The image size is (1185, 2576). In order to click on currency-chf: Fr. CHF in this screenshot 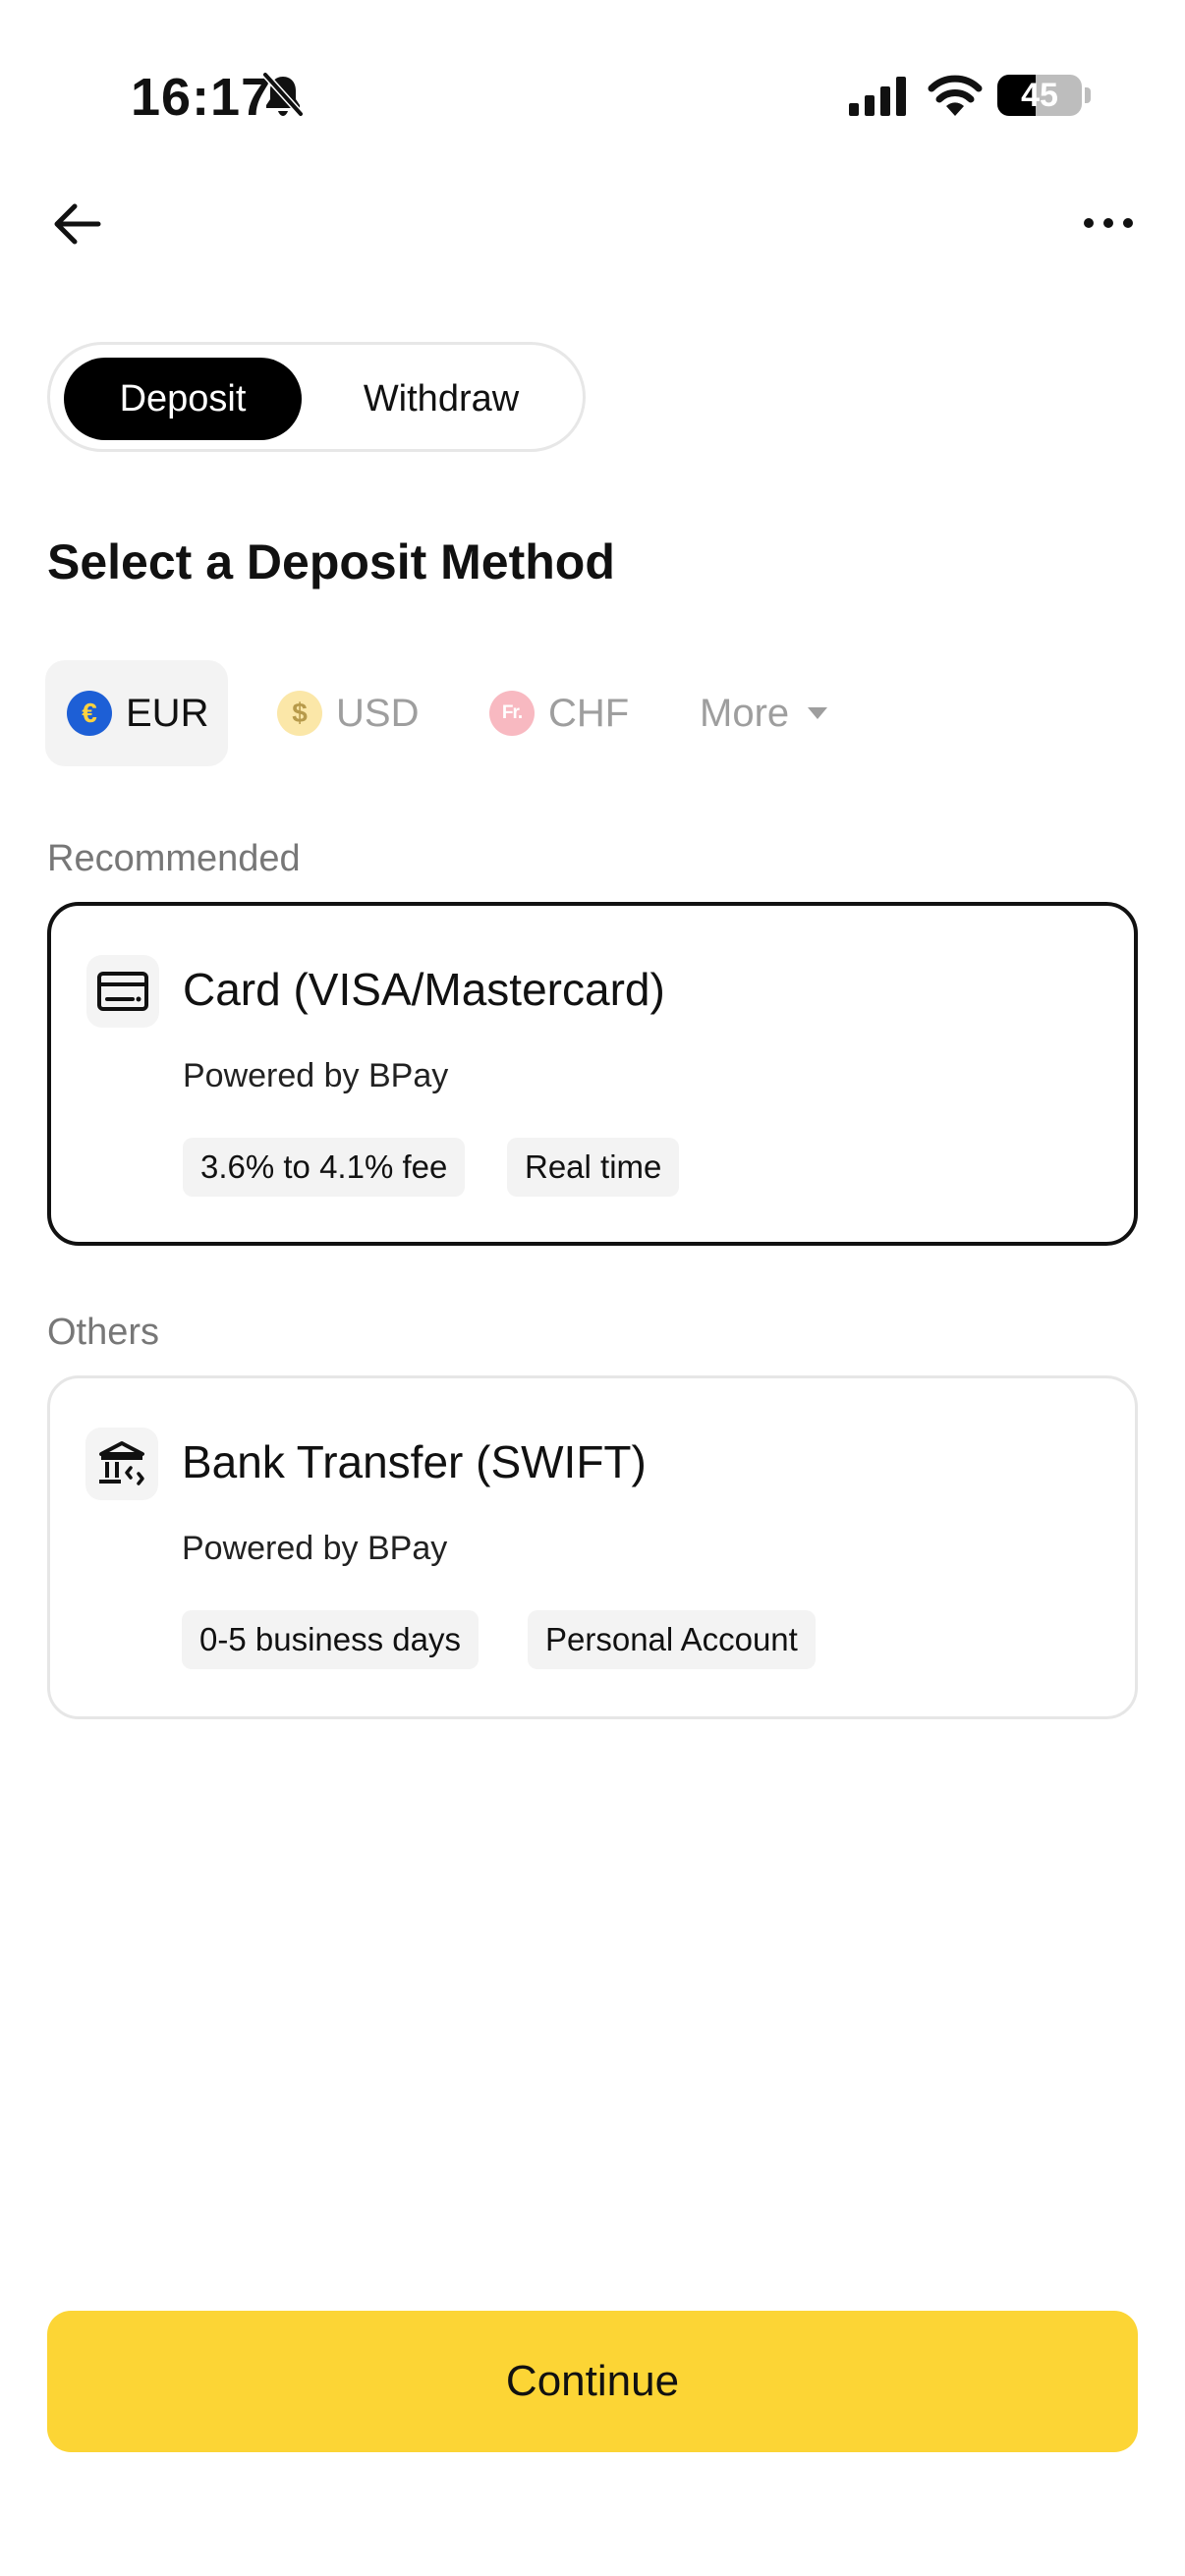, I will do `click(562, 713)`.